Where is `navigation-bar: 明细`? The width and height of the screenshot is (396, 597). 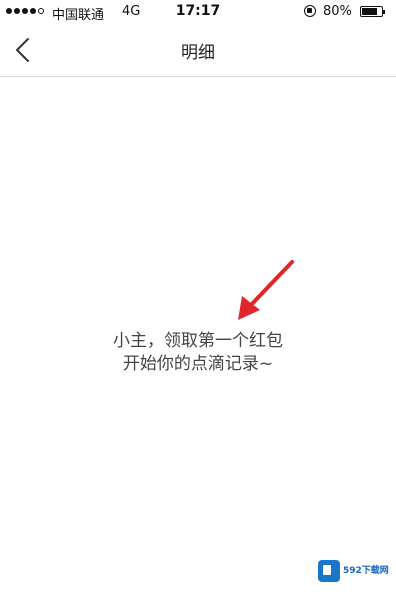
navigation-bar: 明细 is located at coordinates (198, 50).